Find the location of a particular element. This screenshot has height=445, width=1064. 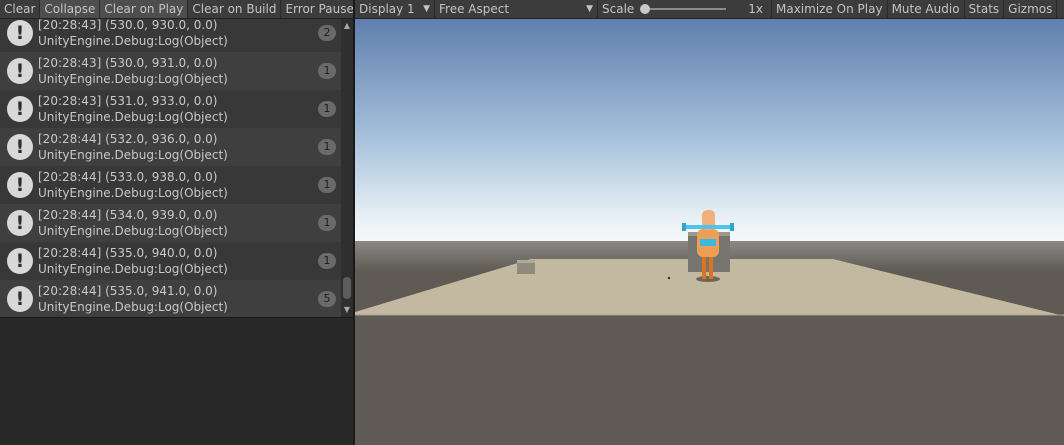

console-clear-on-build-button: Clear on Build is located at coordinates (235, 9).